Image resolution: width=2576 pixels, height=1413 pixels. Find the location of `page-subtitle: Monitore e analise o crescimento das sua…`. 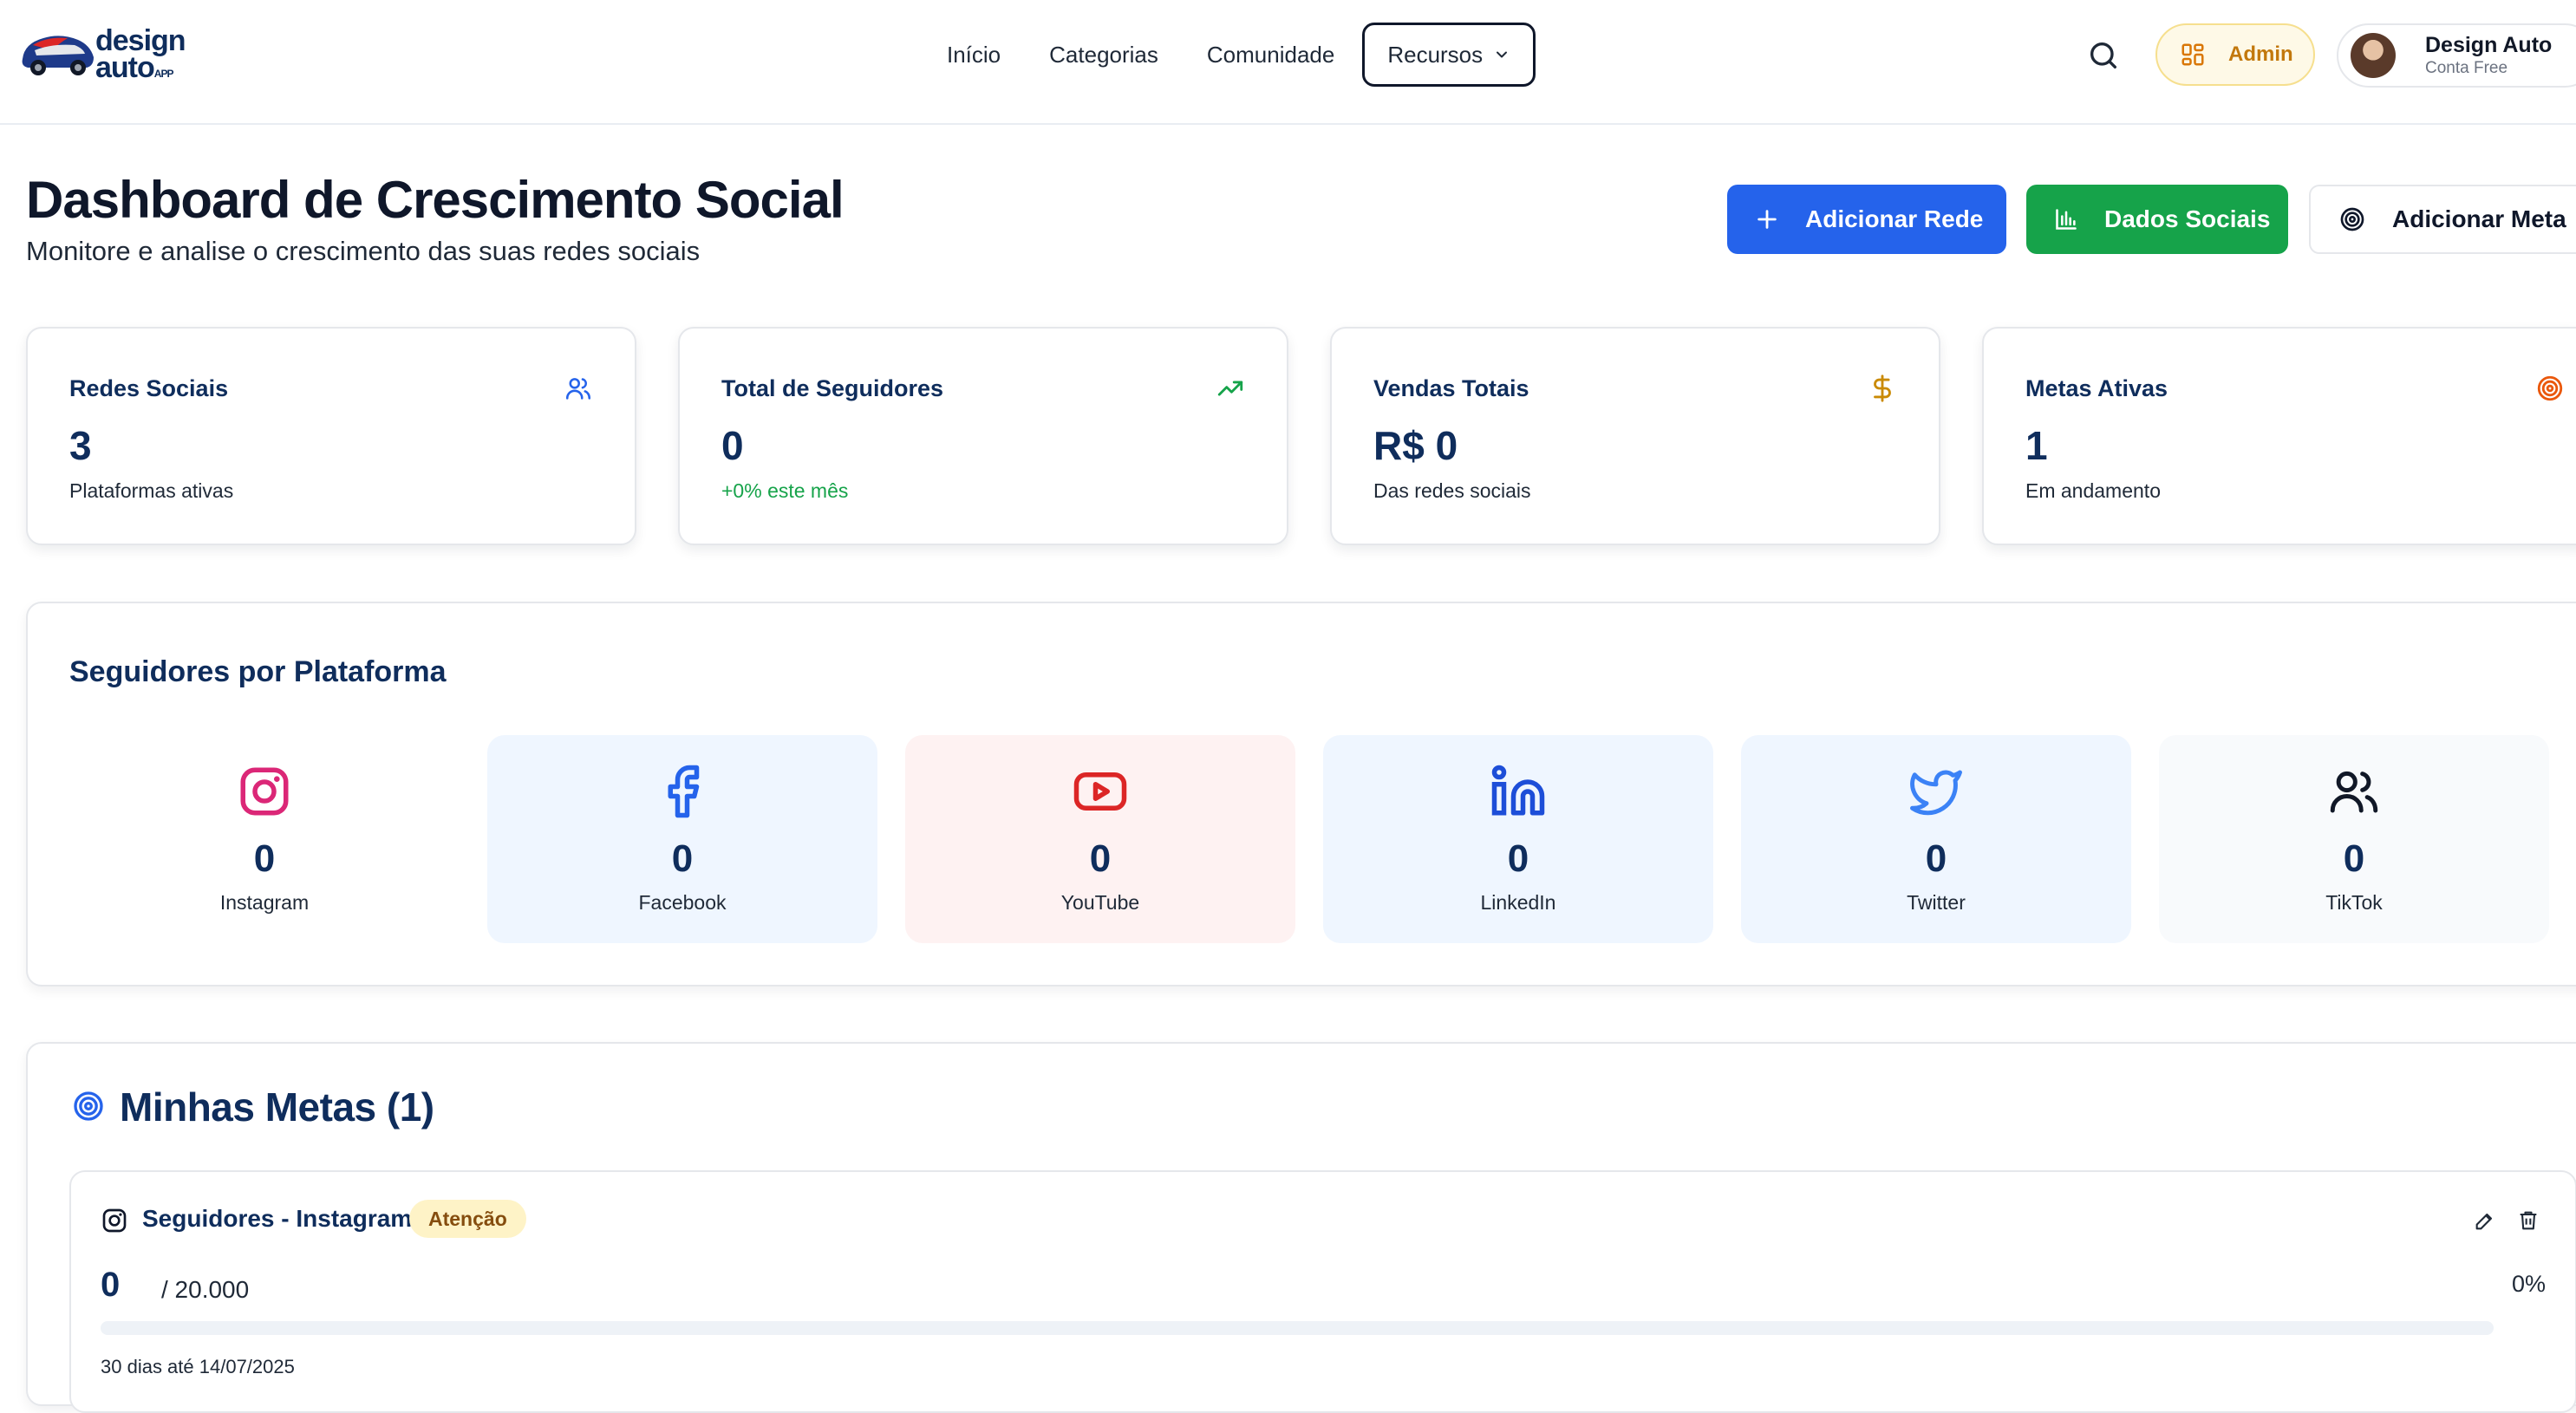

page-subtitle: Monitore e analise o crescimento das sua… is located at coordinates (364, 251).